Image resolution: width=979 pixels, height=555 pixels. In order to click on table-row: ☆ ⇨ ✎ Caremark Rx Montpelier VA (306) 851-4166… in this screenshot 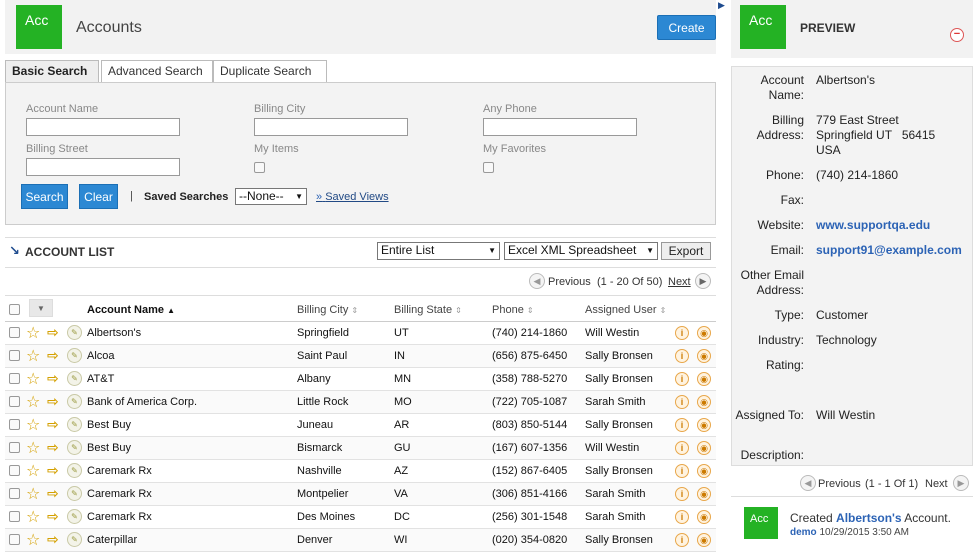, I will do `click(360, 494)`.